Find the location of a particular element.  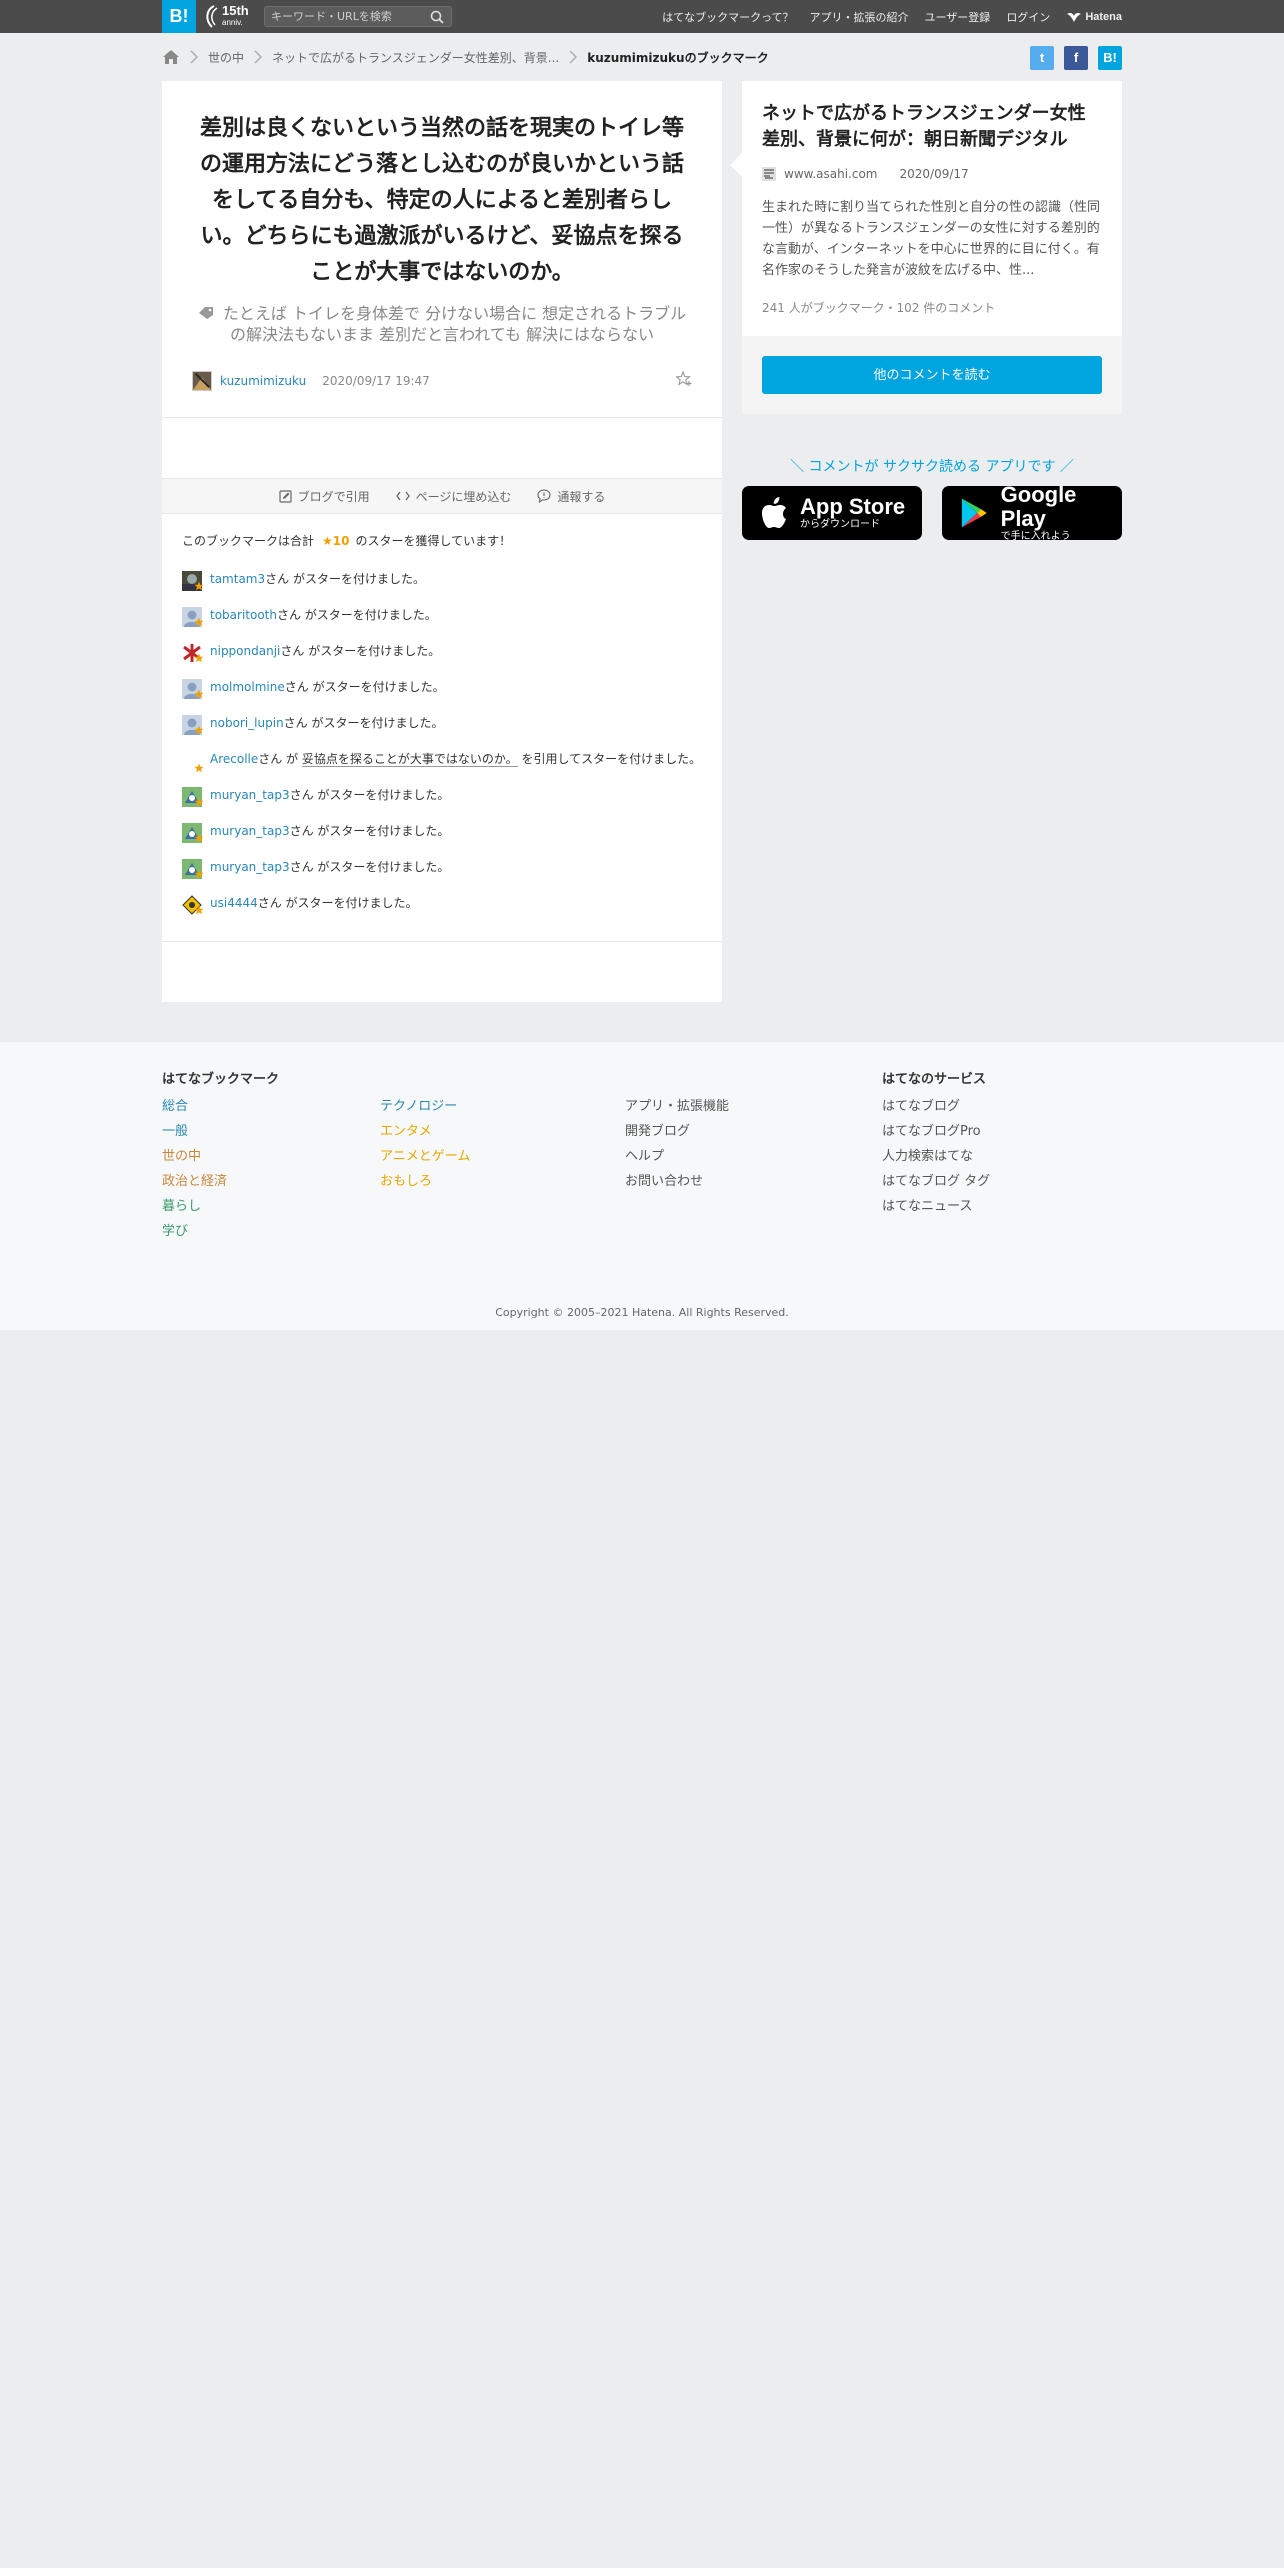

nav-login: ログイン is located at coordinates (1028, 17).